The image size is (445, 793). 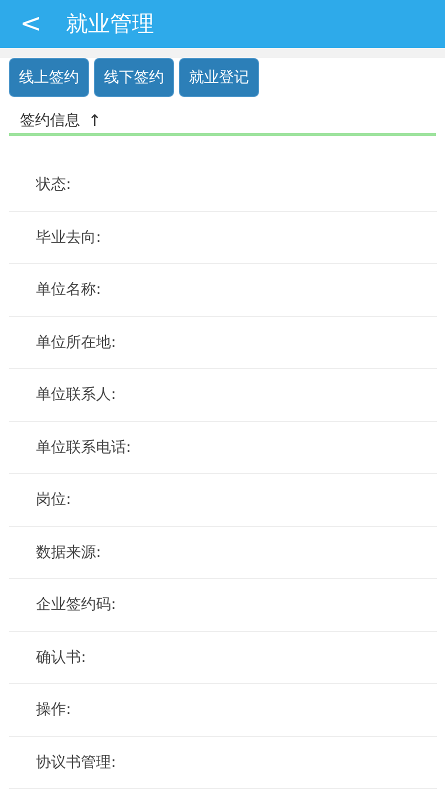 I want to click on field-label: 岗位:, so click(x=54, y=500).